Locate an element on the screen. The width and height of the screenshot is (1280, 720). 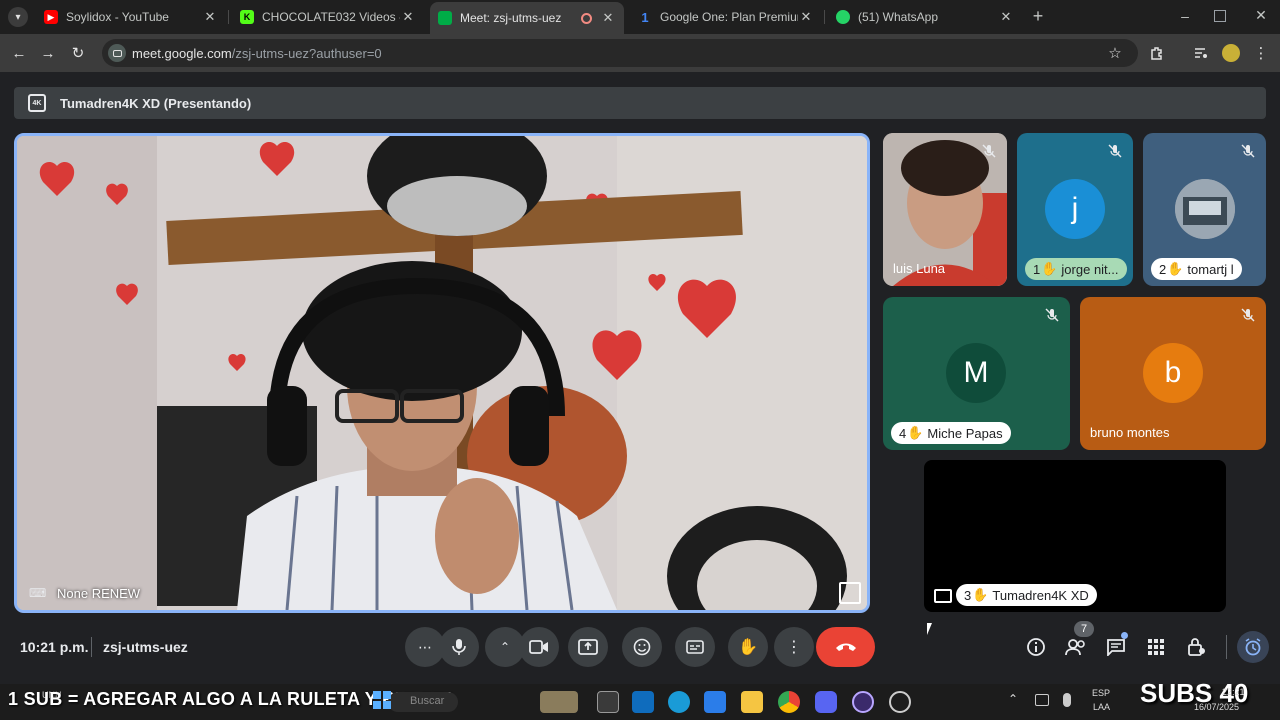
more-options-button: ⋮ is located at coordinates (794, 647).